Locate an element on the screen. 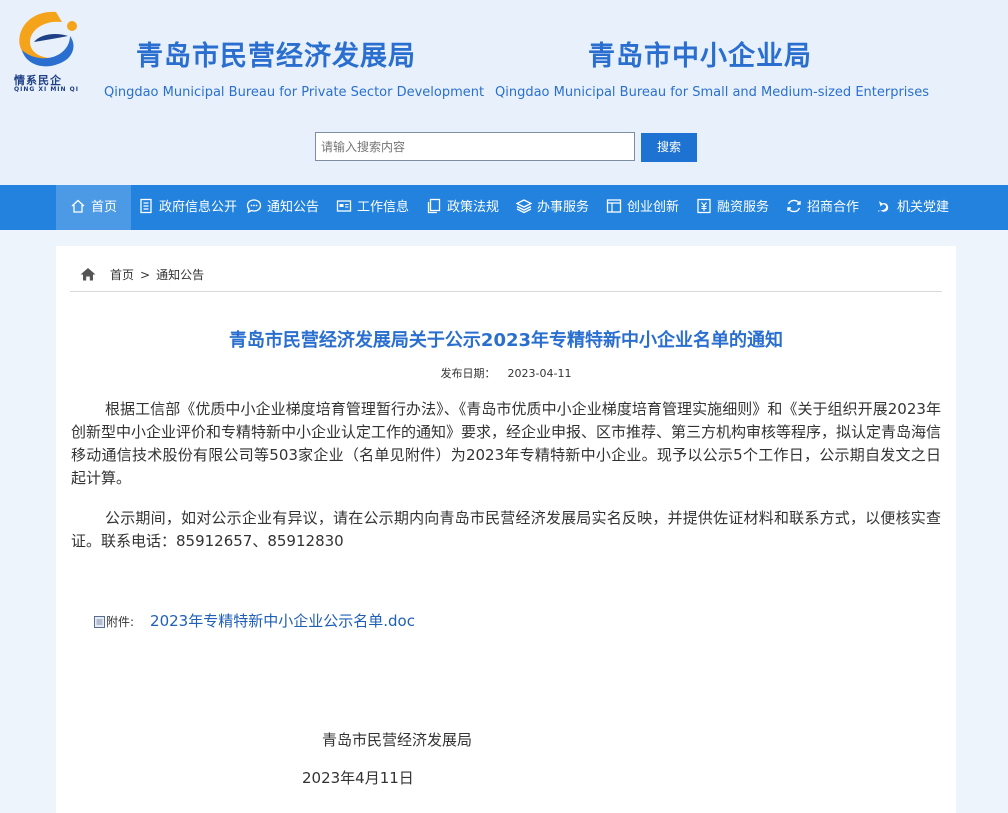 The width and height of the screenshot is (1008, 813). nav-item-policy: 政策法规 is located at coordinates (462, 207).